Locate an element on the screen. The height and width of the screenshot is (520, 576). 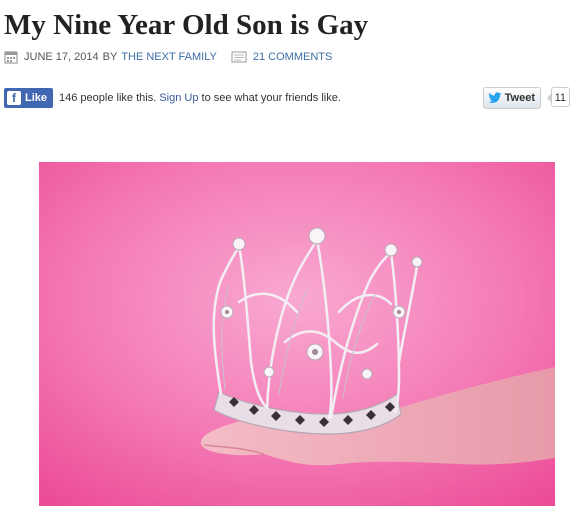
tweet-button: Tweet is located at coordinates (511, 98).